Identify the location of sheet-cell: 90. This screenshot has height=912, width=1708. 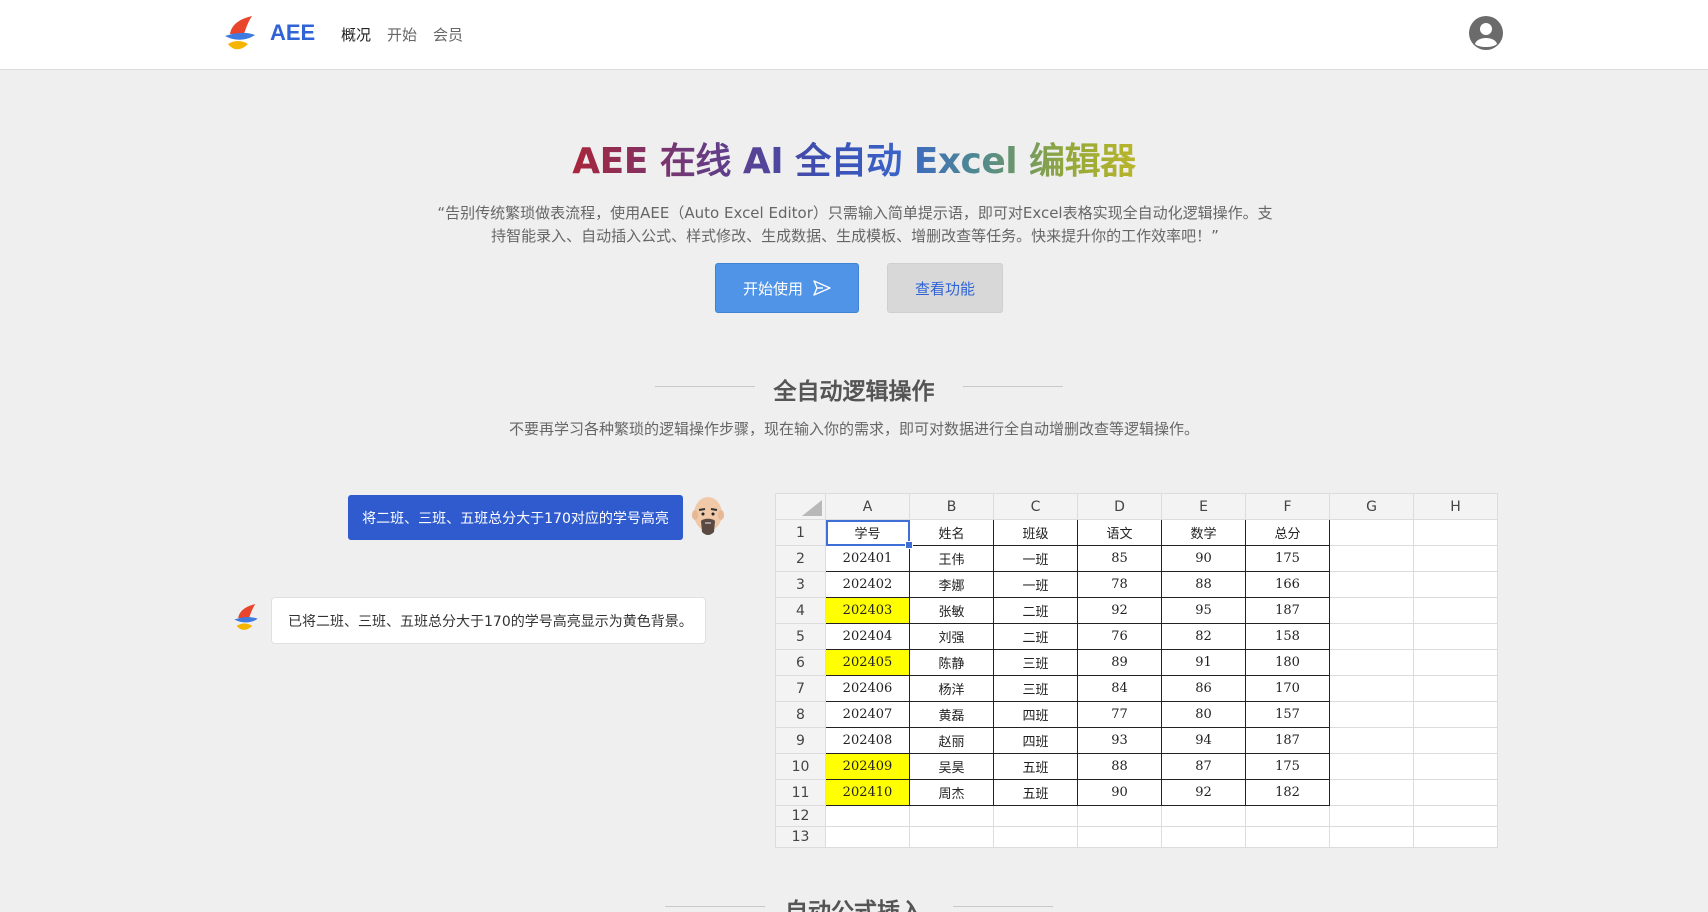
(1119, 792).